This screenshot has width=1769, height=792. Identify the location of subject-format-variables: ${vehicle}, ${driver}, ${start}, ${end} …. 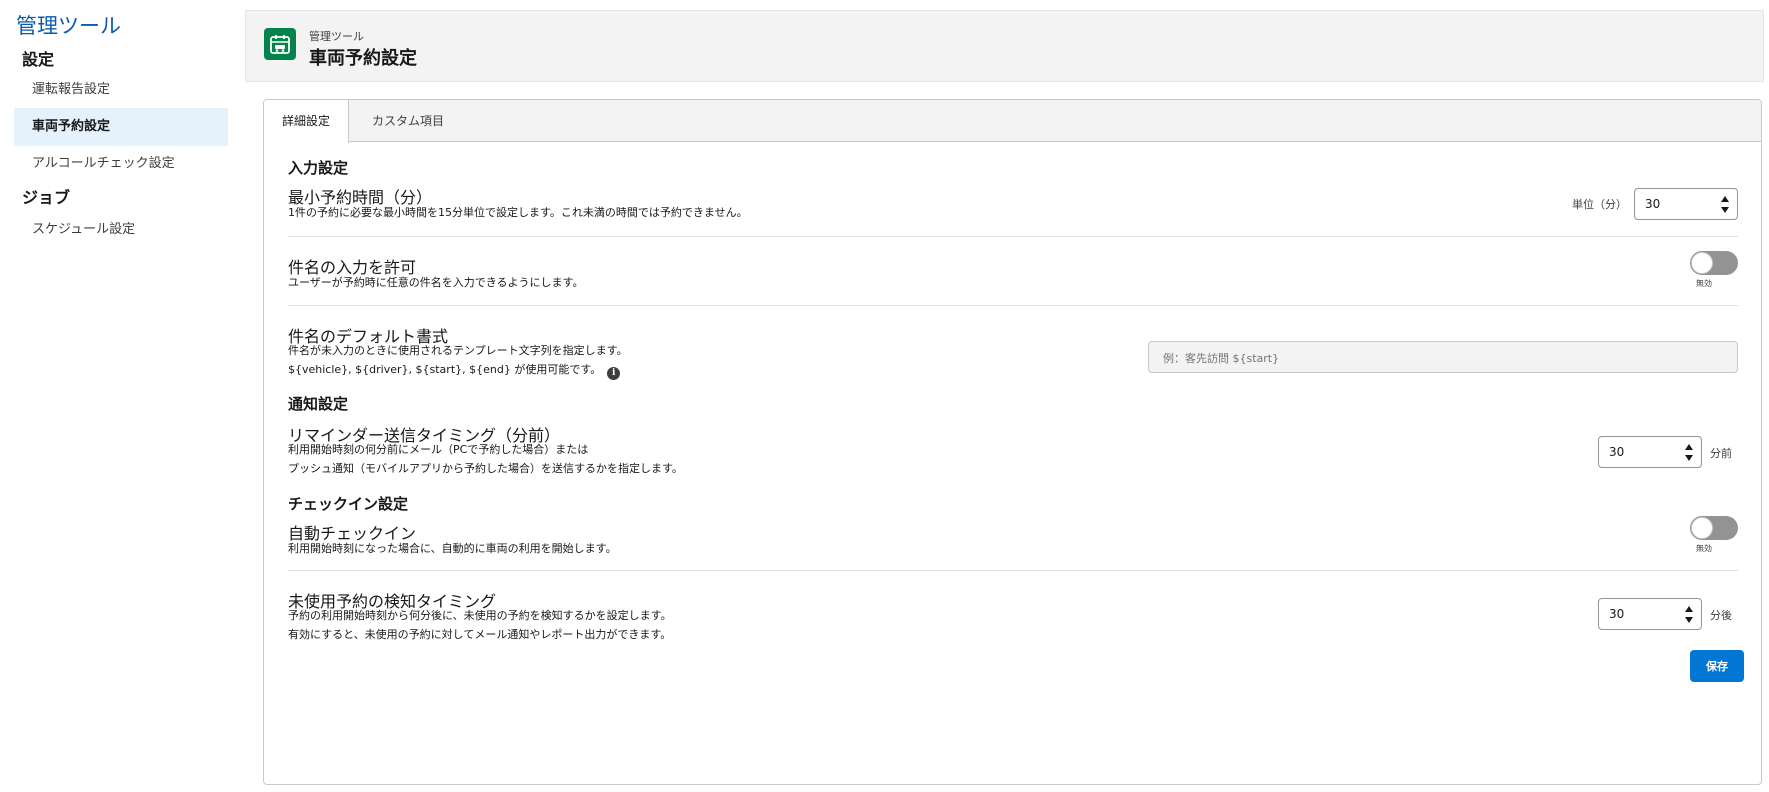
(445, 369).